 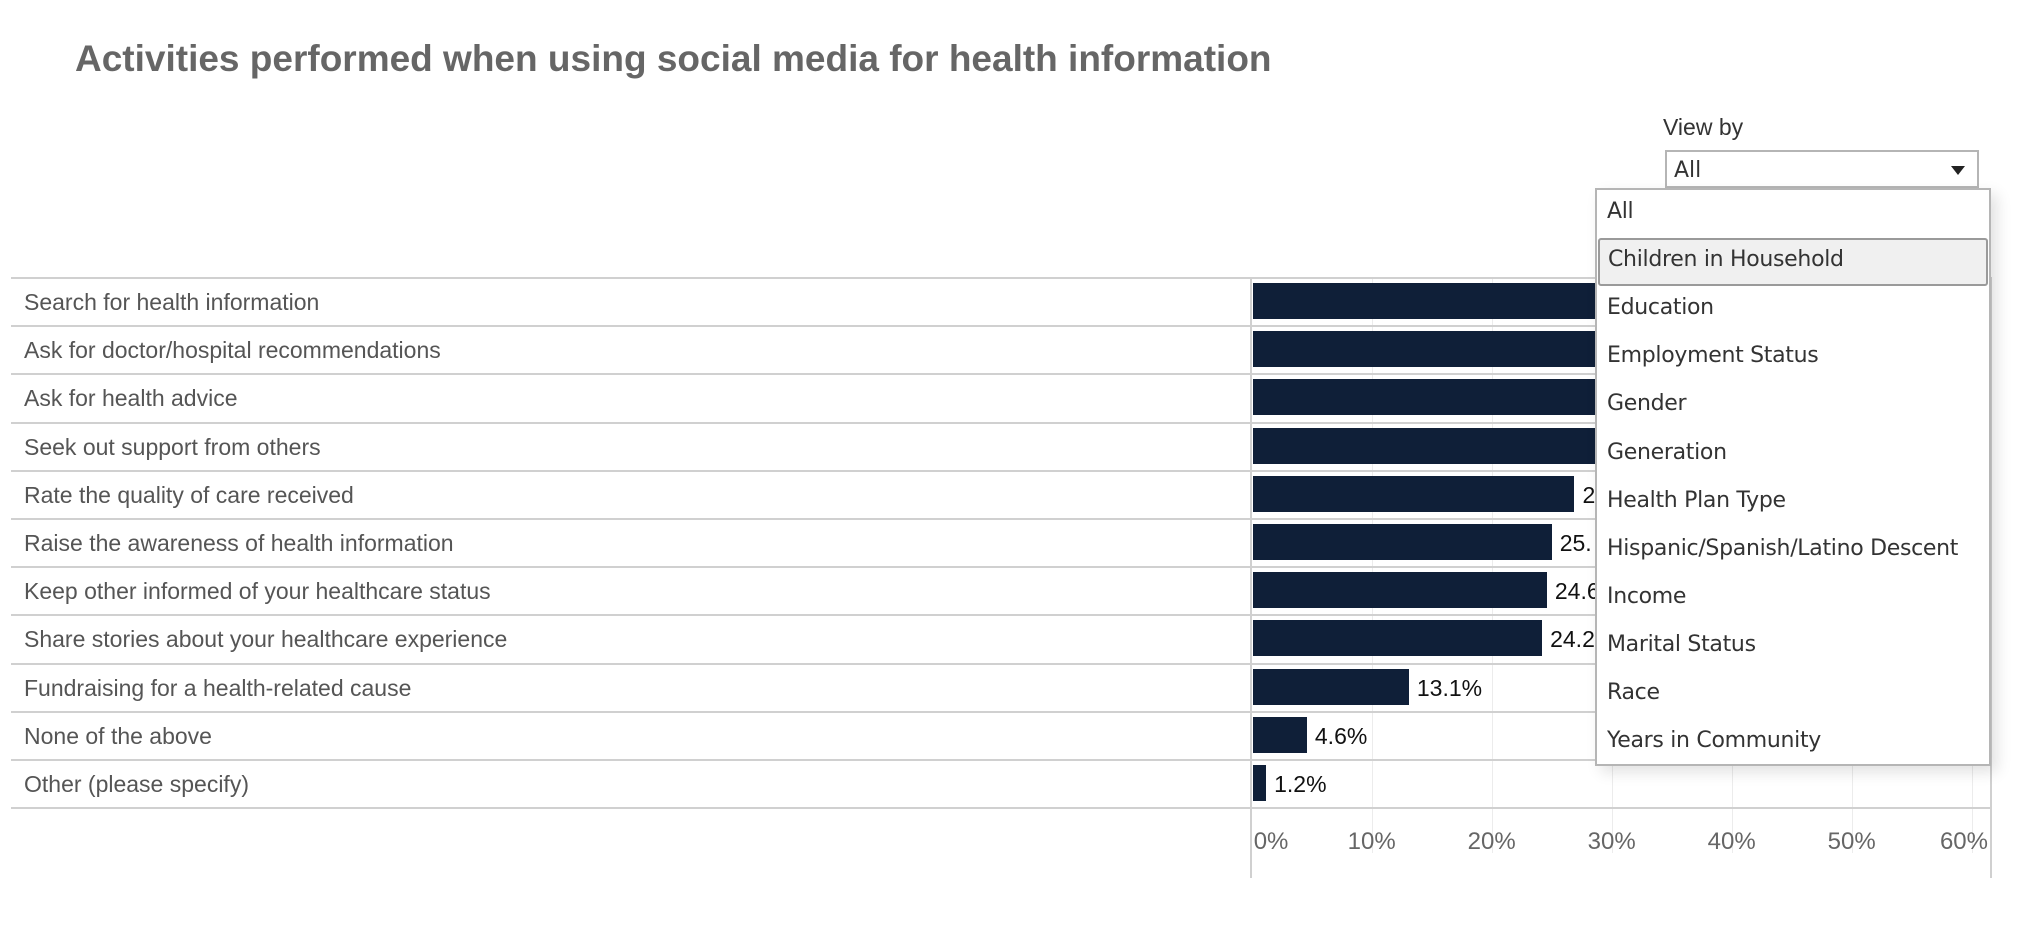 I want to click on dropdown-option: Gender, so click(x=1793, y=406).